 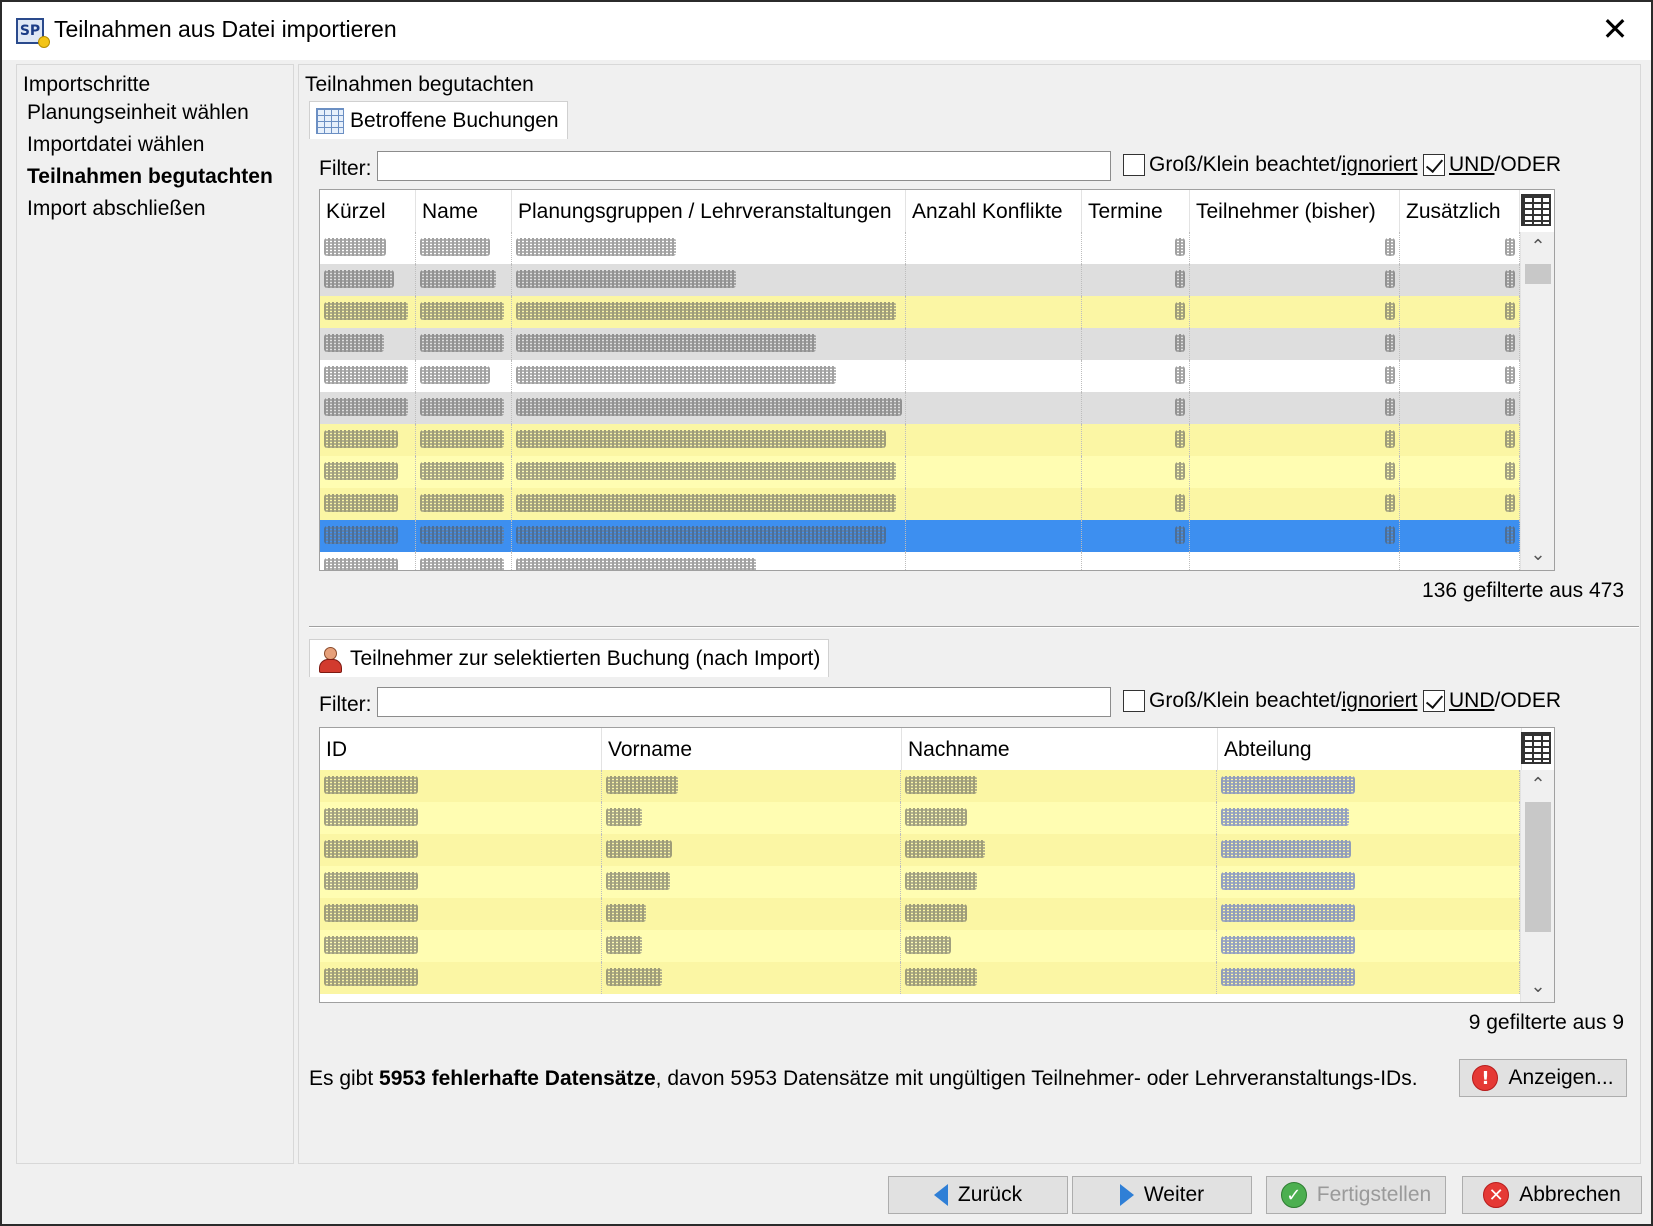 What do you see at coordinates (940, 1195) in the screenshot?
I see `arrow-left-icon` at bounding box center [940, 1195].